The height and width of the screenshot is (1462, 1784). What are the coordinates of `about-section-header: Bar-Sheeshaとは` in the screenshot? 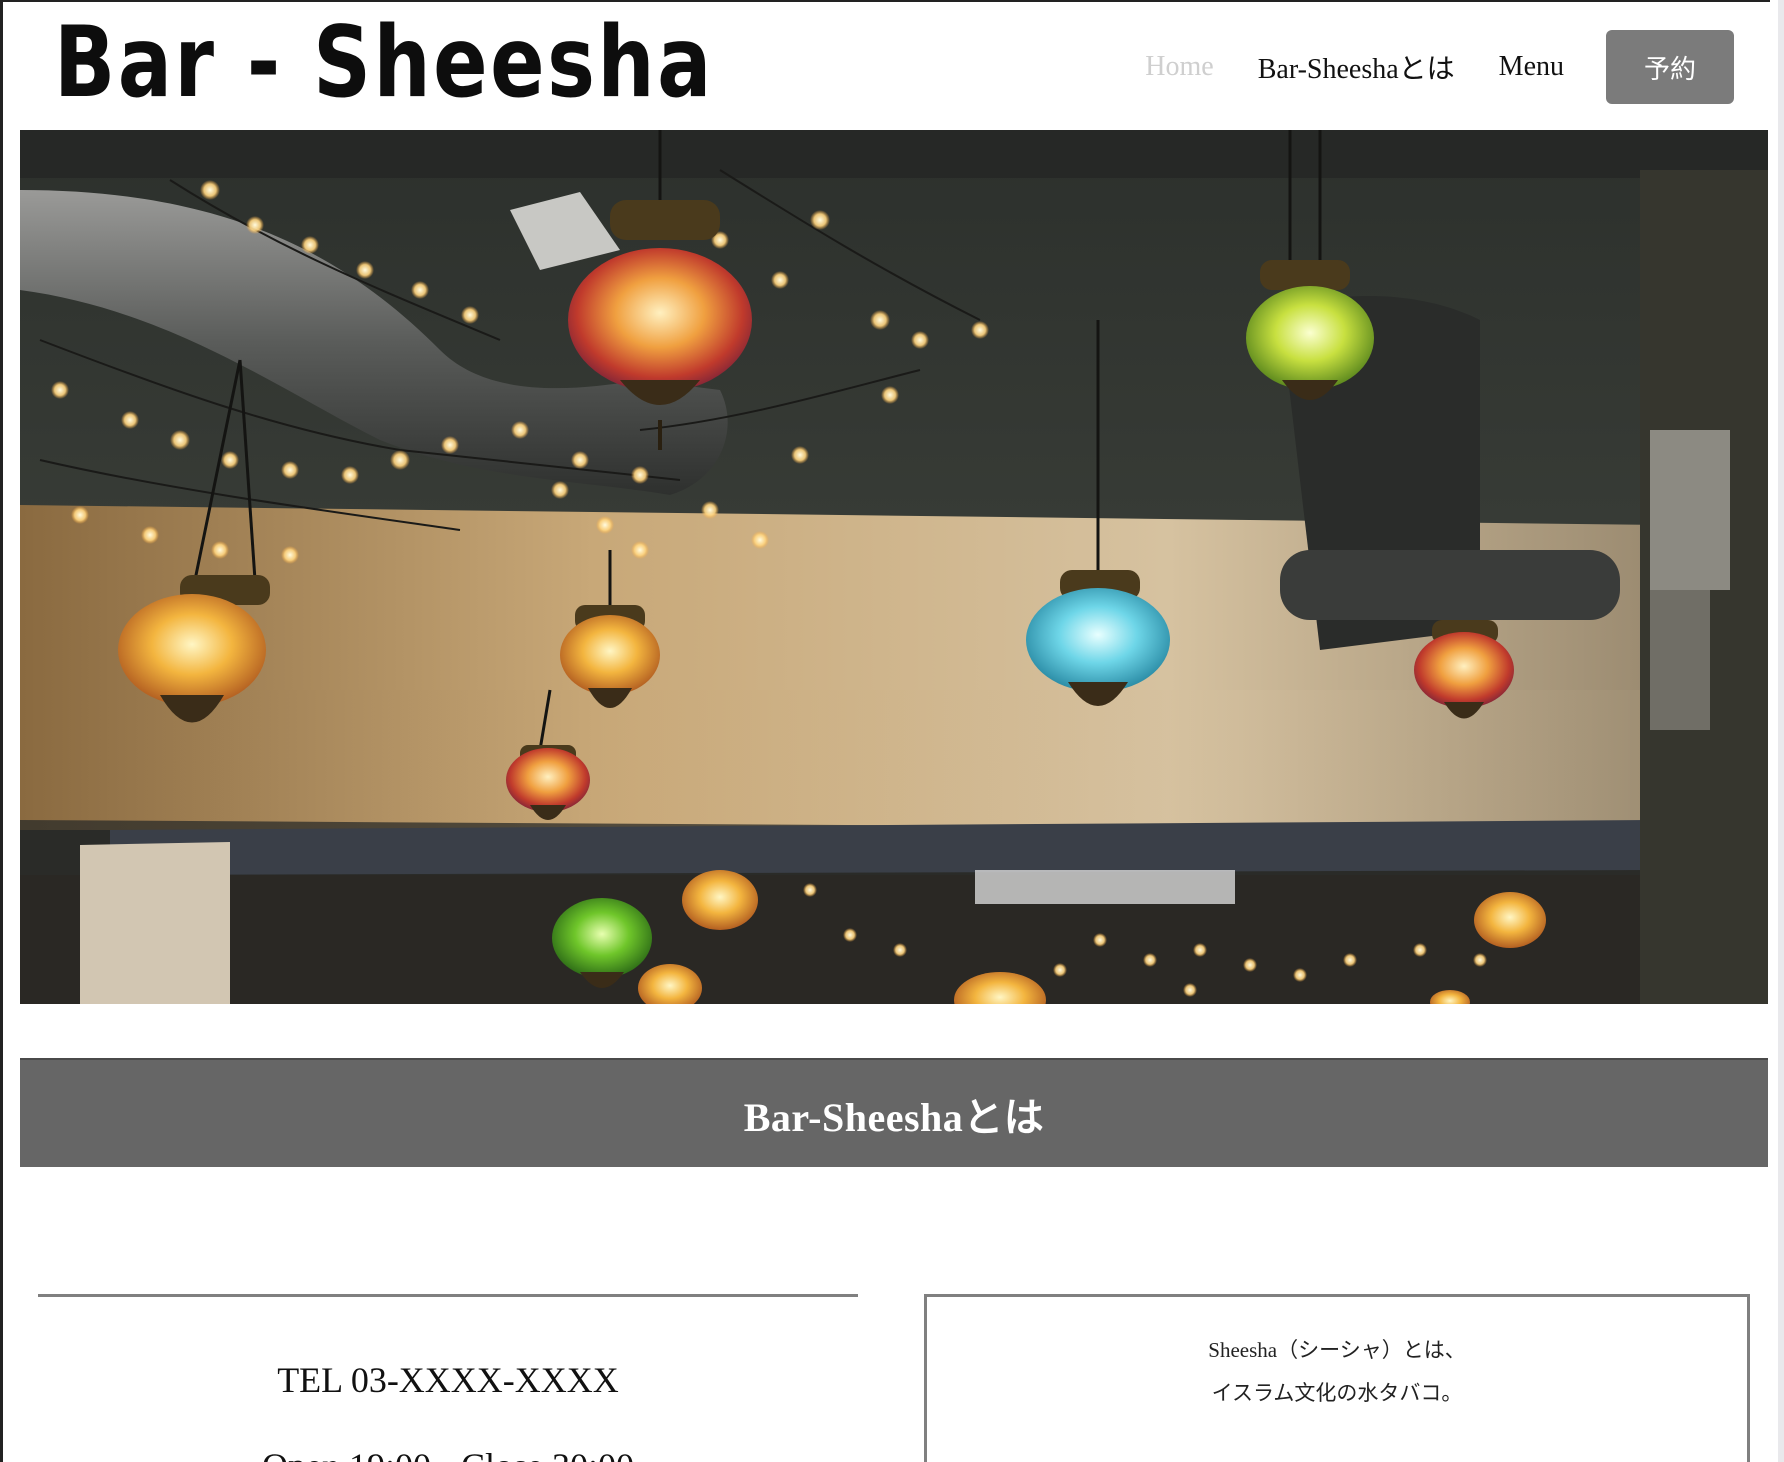 It's located at (894, 1112).